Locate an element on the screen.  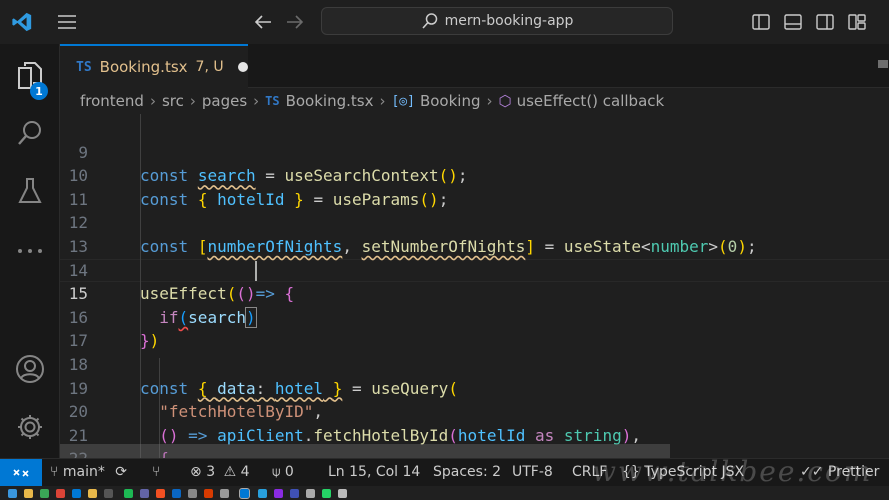
error-icon: ⊗ is located at coordinates (196, 472).